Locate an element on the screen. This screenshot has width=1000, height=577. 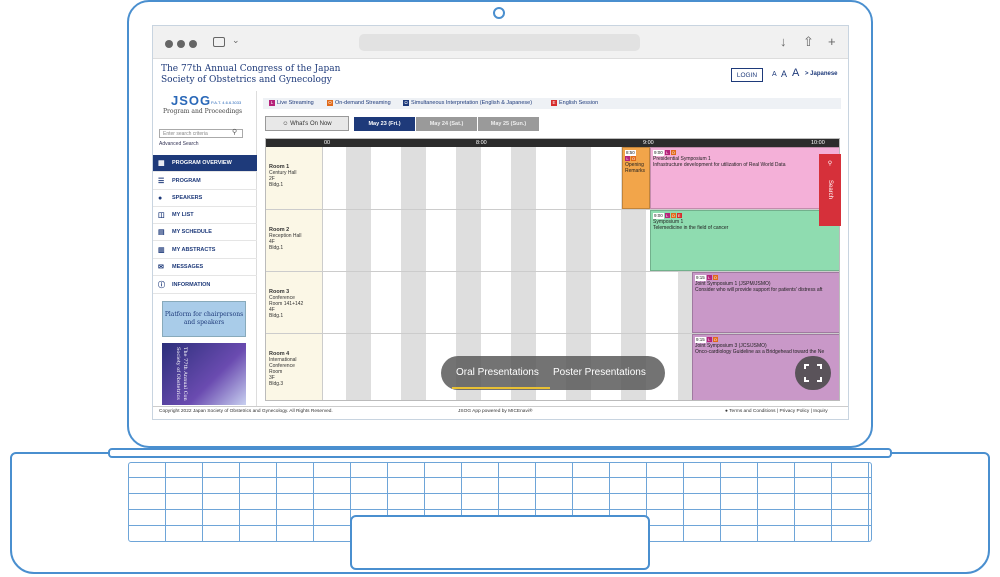
site-title-line2: Society of Obstetrics and Gynecology is located at coordinates (246, 80).